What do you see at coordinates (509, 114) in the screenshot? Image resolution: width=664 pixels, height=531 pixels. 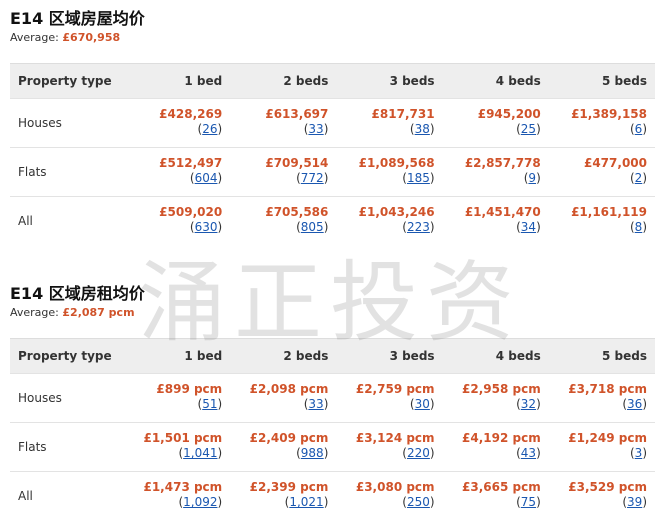 I see `average-price: £945,200` at bounding box center [509, 114].